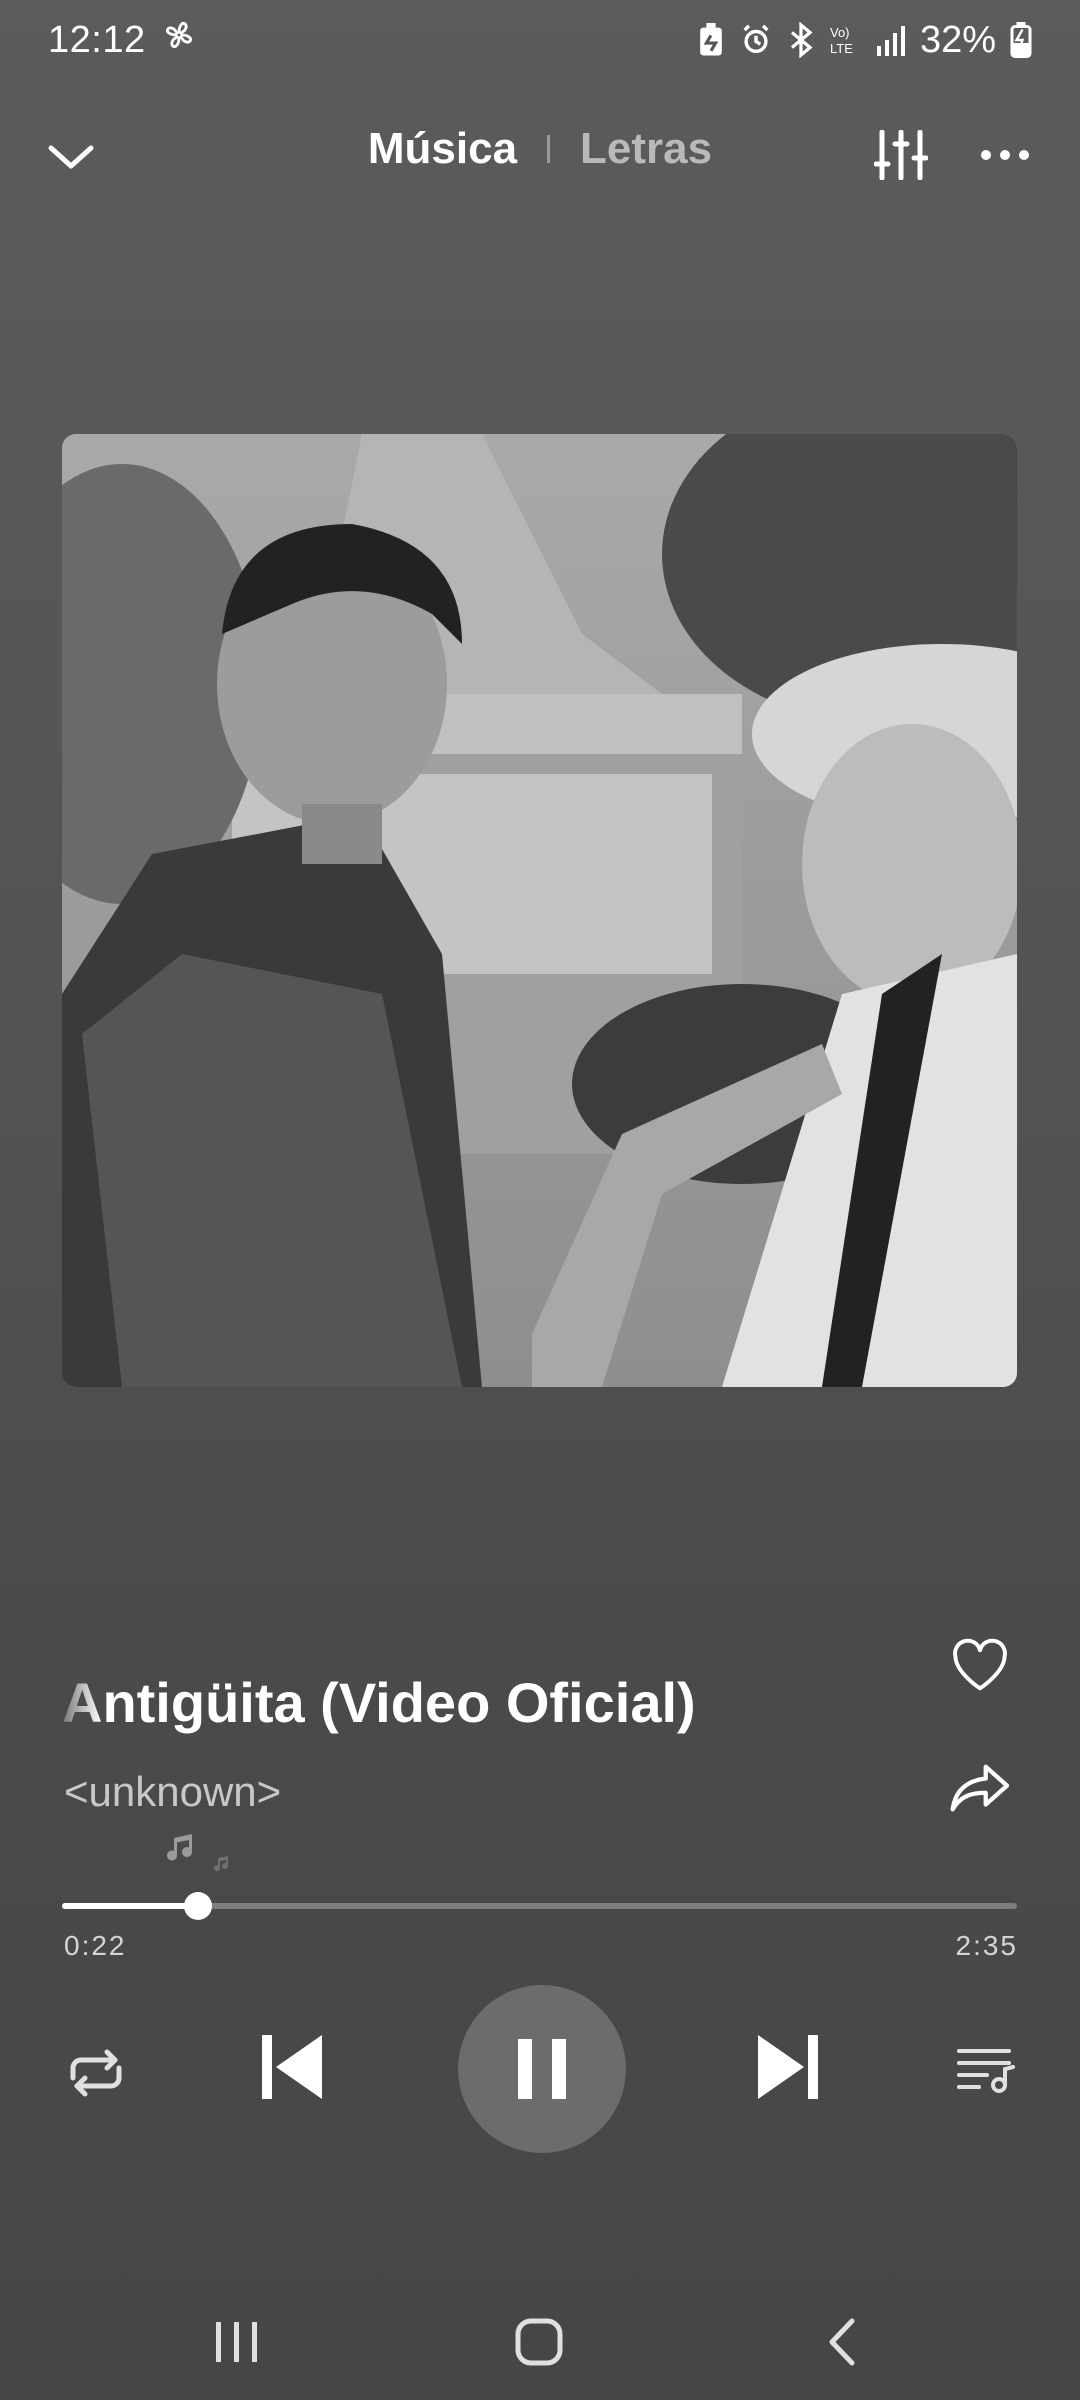 This screenshot has height=2400, width=1080. I want to click on pause-icon, so click(542, 2069).